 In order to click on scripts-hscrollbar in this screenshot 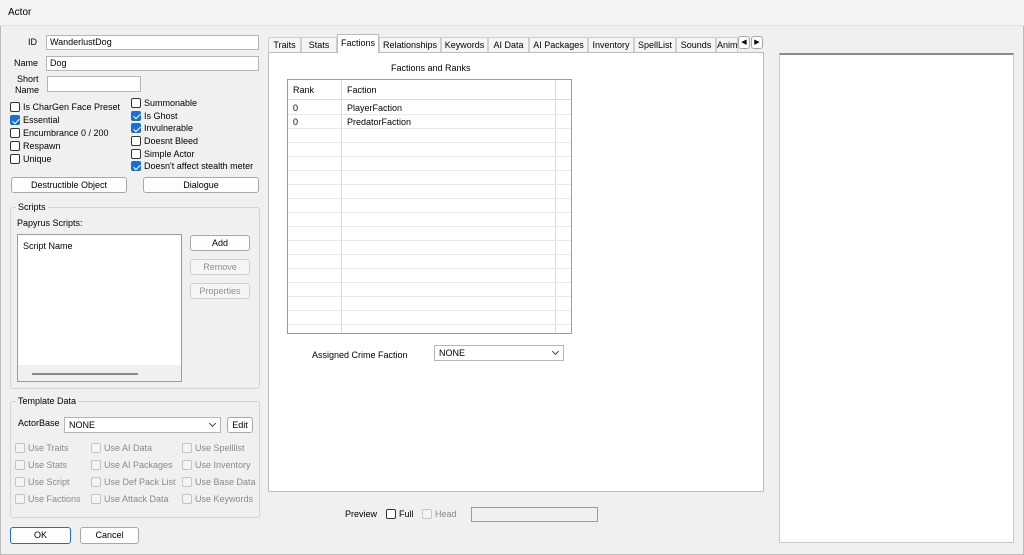, I will do `click(99, 373)`.